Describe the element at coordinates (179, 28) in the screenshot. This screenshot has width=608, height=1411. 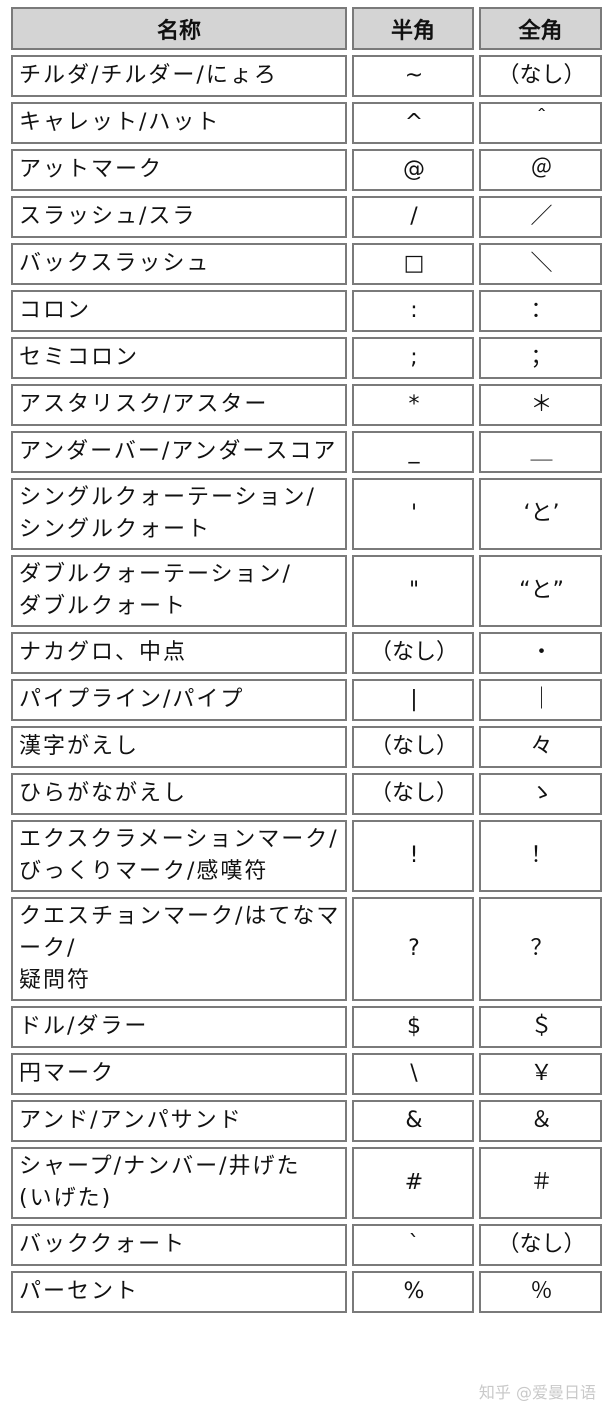
I see `header-name: 名称` at that location.